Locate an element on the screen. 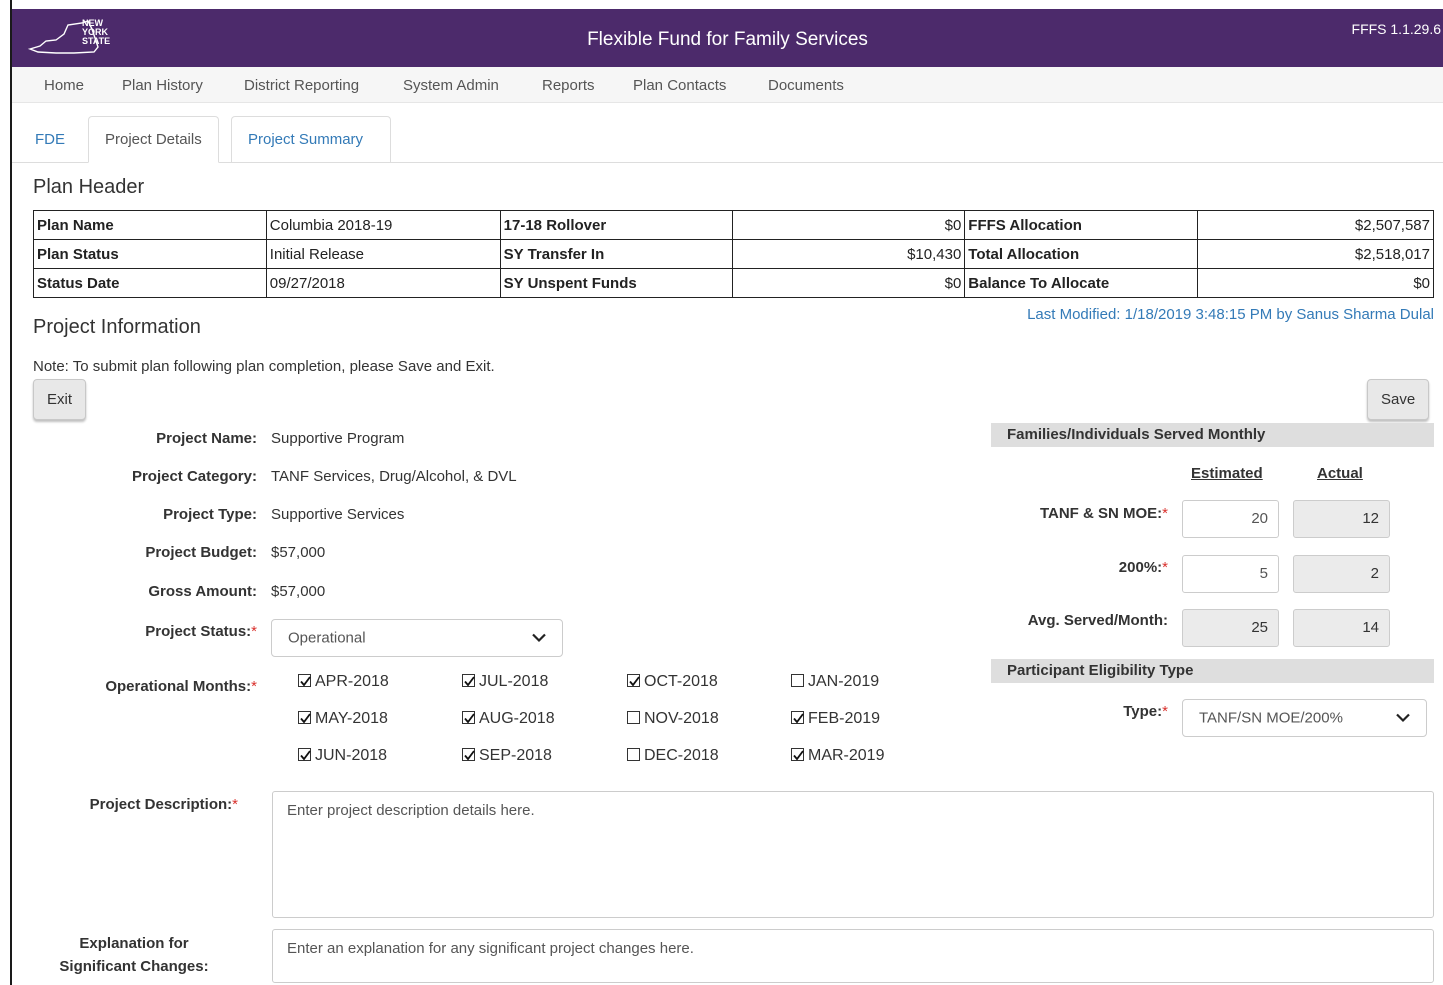  month-checkbox-item: FEB-2019 is located at coordinates (835, 719).